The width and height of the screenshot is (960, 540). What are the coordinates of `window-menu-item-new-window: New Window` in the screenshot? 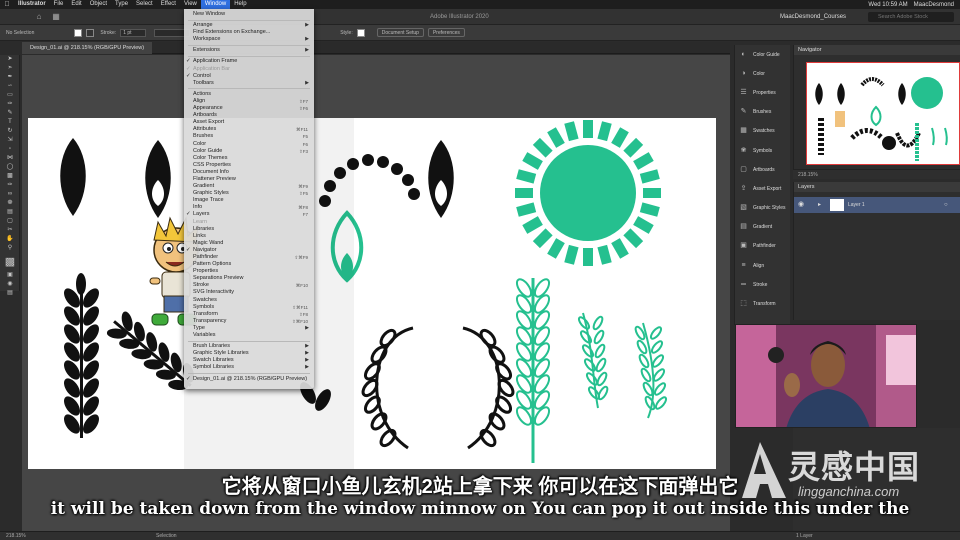 It's located at (249, 14).